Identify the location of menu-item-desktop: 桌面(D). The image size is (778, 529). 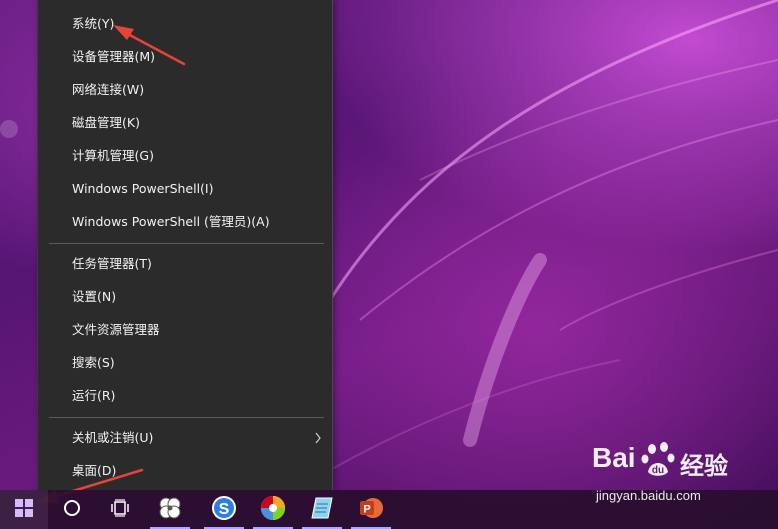
(185, 471).